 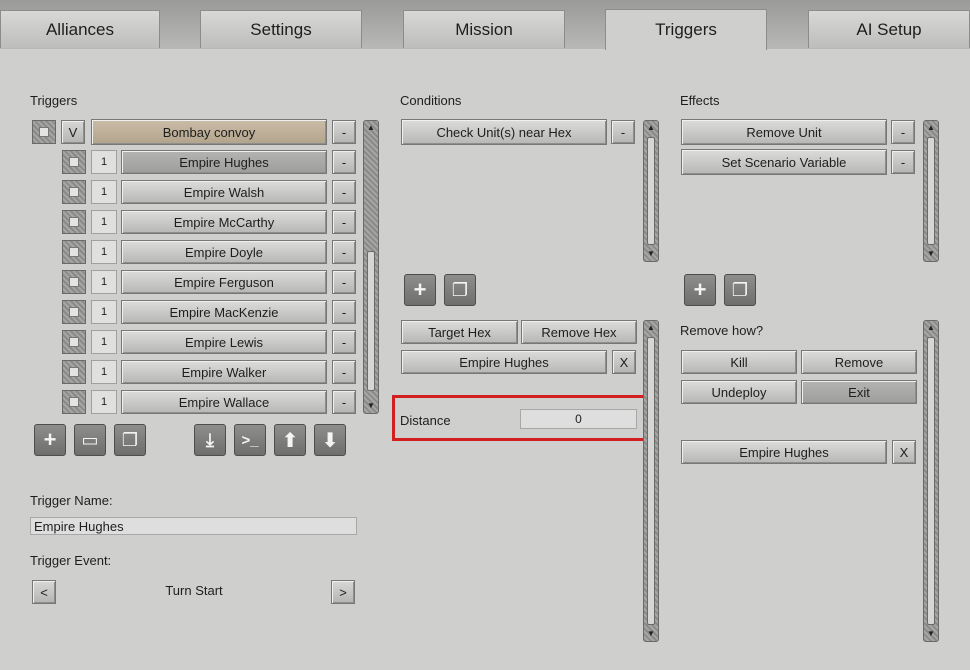 What do you see at coordinates (686, 29) in the screenshot?
I see `tab-triggers: Triggers` at bounding box center [686, 29].